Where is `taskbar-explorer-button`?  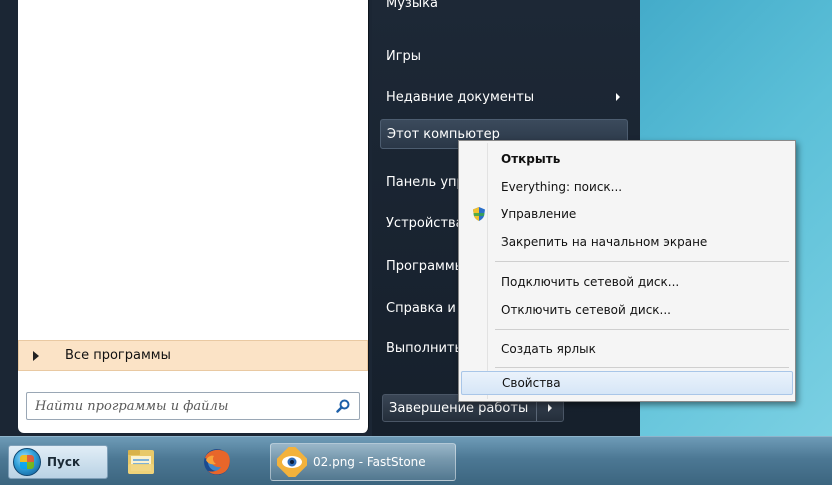
taskbar-explorer-button is located at coordinates (141, 462).